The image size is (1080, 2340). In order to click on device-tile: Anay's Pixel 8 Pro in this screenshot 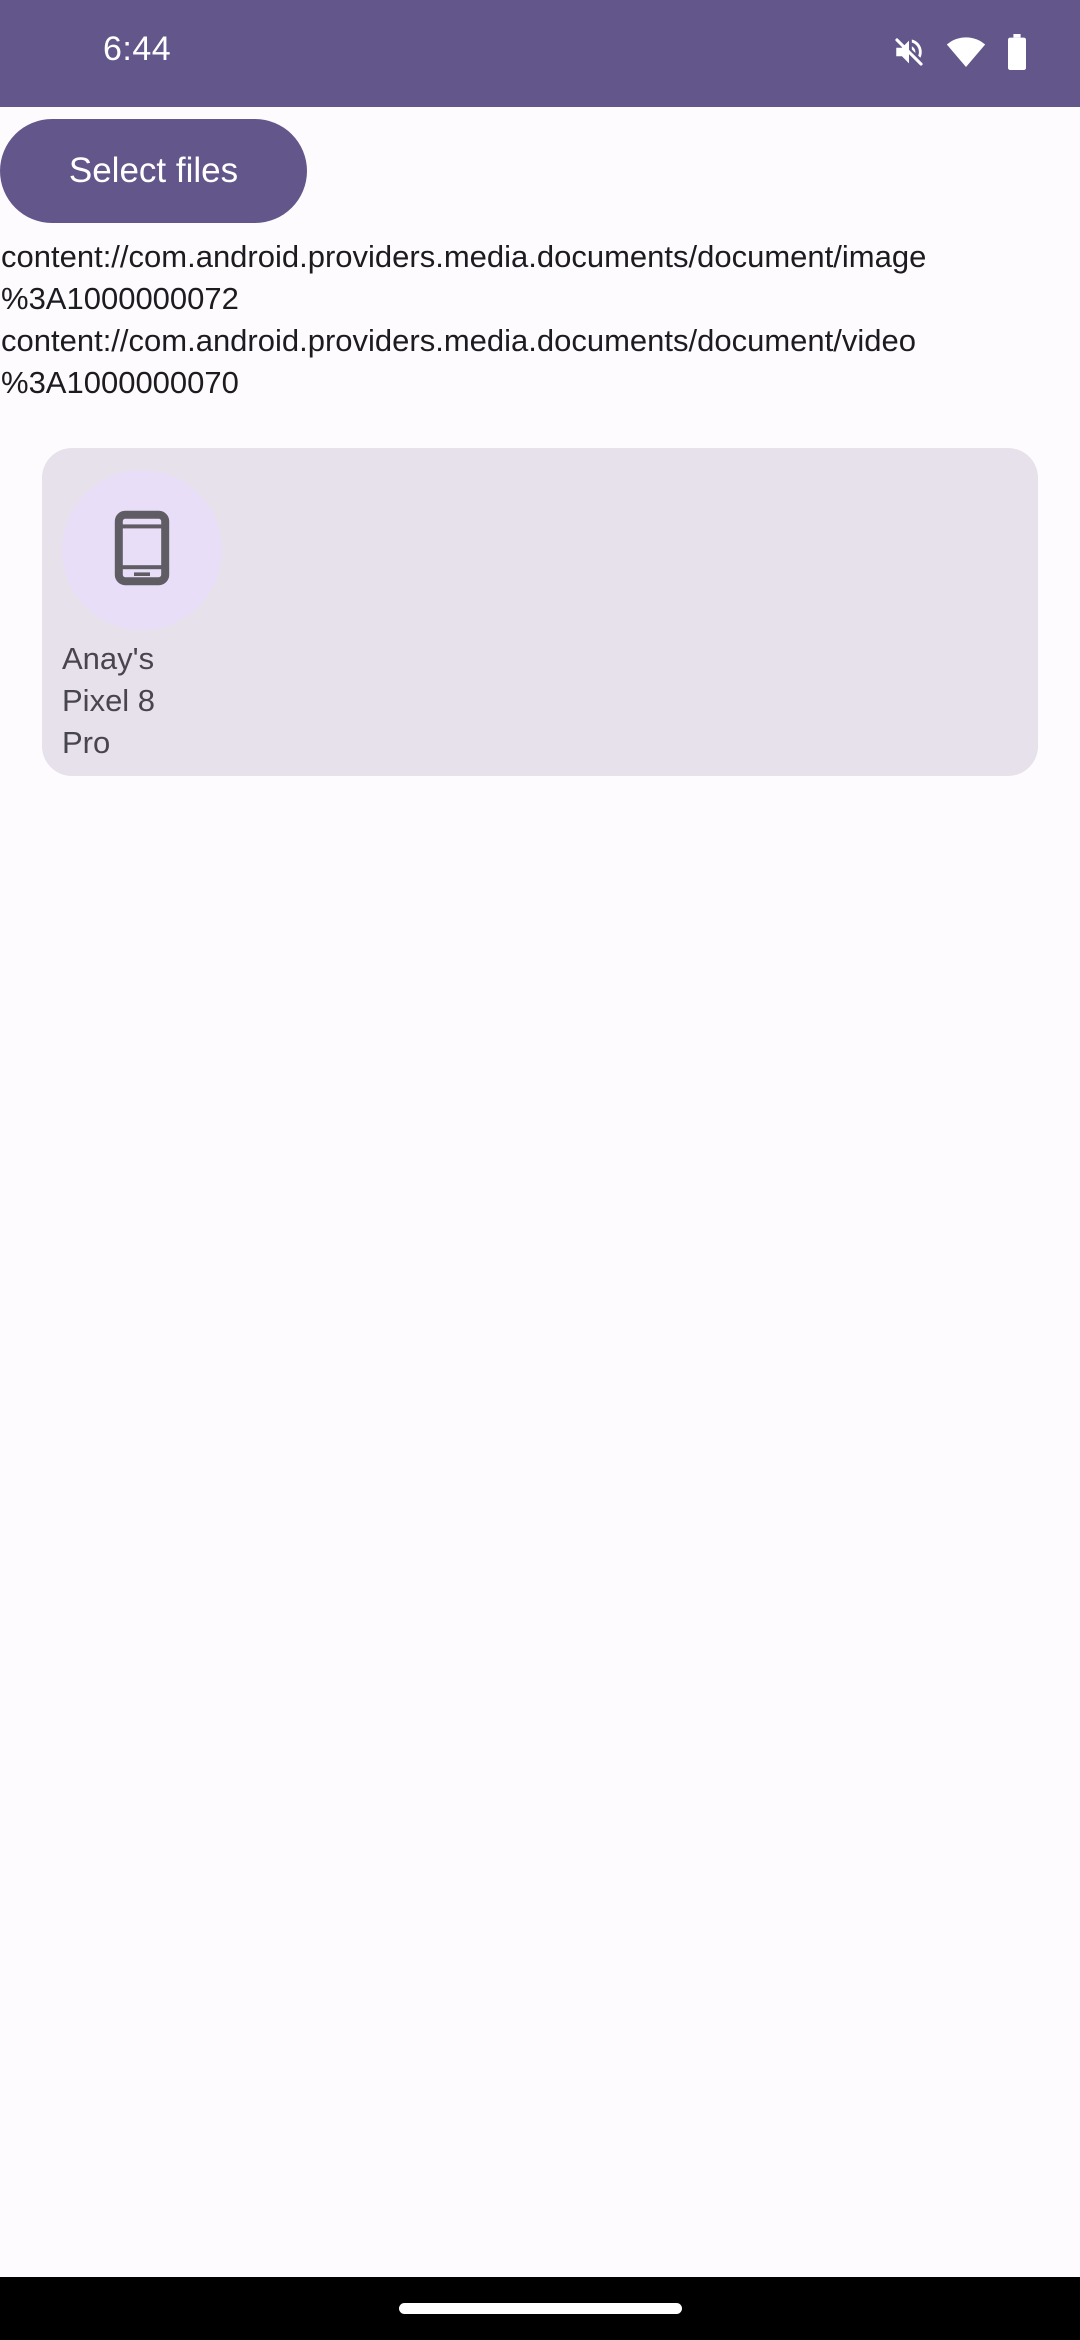, I will do `click(142, 617)`.